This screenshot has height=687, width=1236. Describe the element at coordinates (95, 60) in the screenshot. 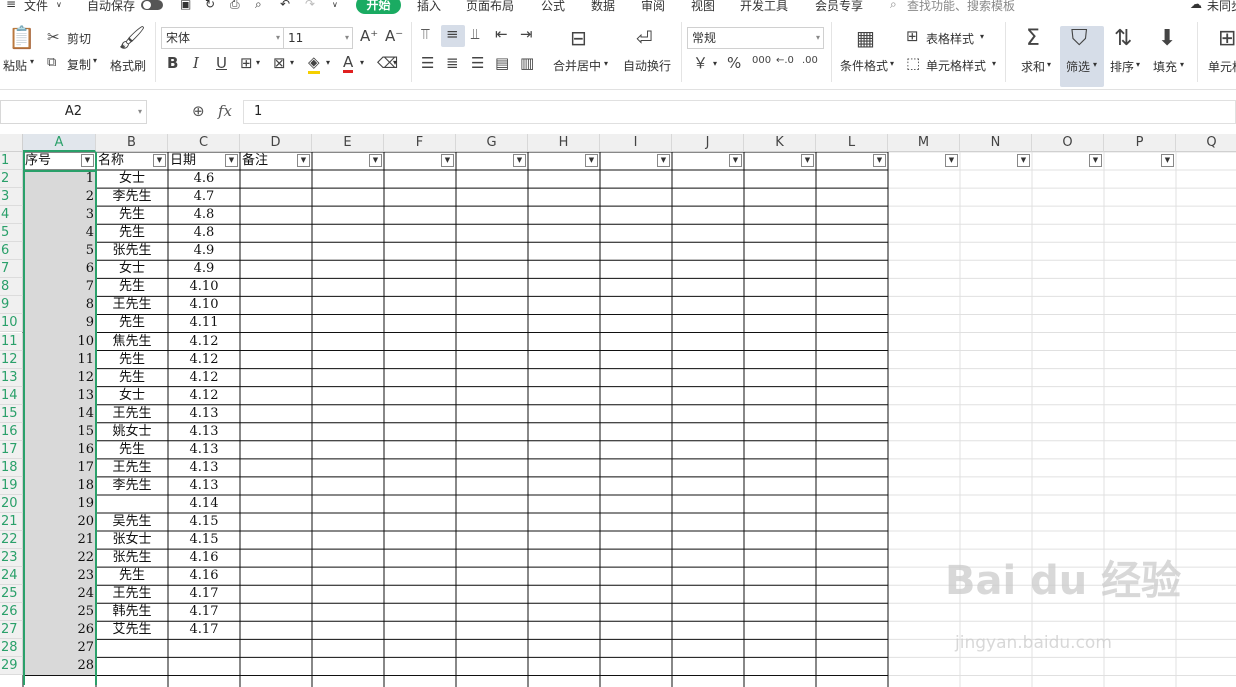

I see `copy-dropdown-icon: ▾` at that location.